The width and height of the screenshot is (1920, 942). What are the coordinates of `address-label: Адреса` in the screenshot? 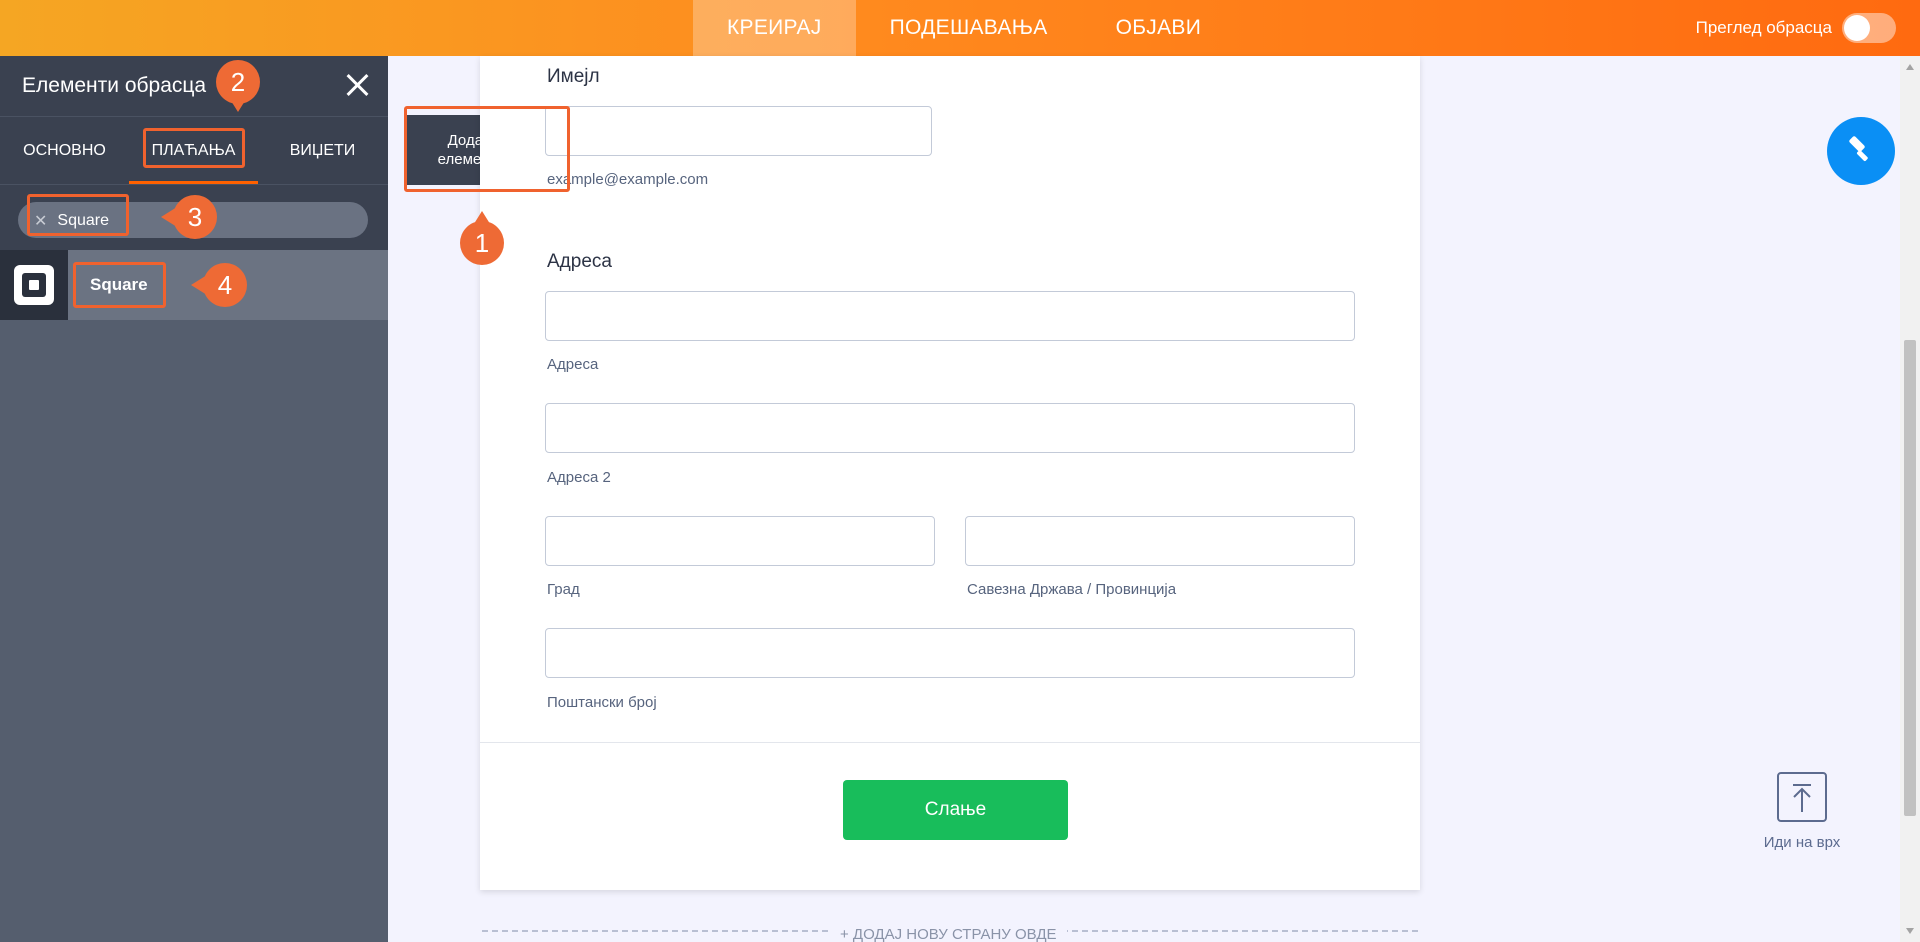 It's located at (579, 261).